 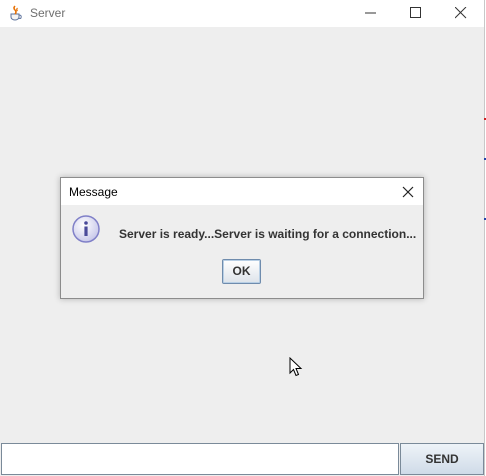 I want to click on message-input, so click(x=200, y=459).